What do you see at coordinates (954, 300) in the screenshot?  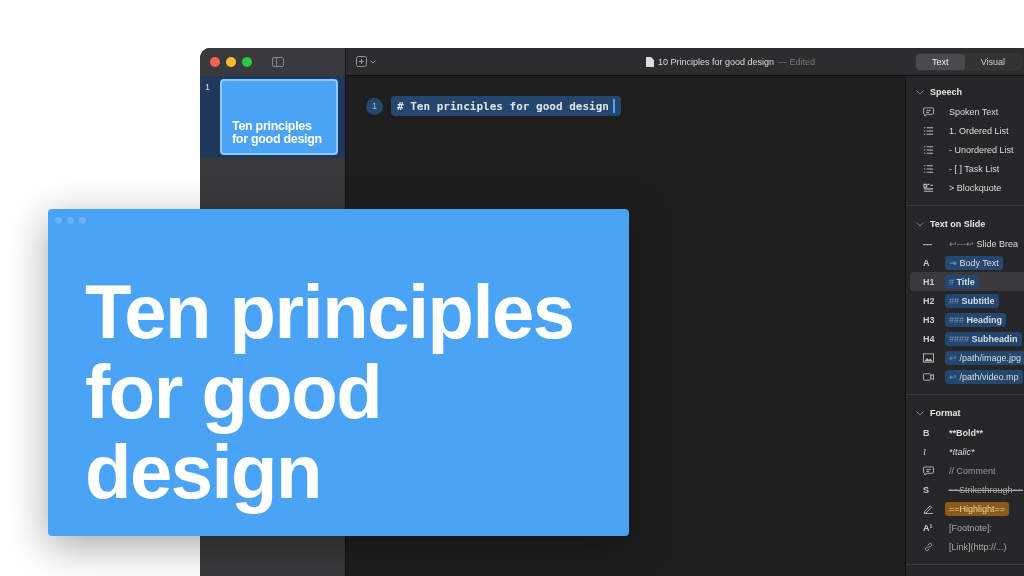 I see `syntax-prefix: ##` at bounding box center [954, 300].